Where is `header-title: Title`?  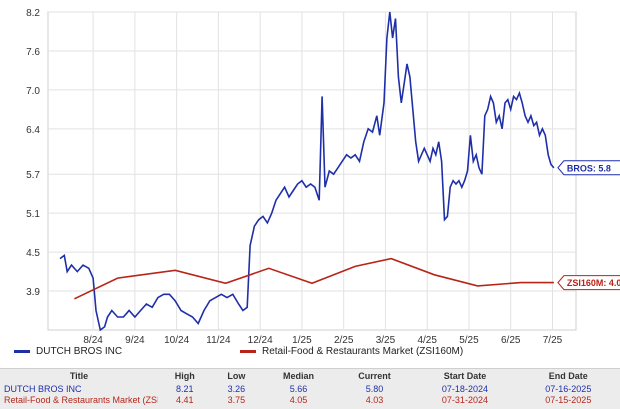 header-title: Title is located at coordinates (79, 376).